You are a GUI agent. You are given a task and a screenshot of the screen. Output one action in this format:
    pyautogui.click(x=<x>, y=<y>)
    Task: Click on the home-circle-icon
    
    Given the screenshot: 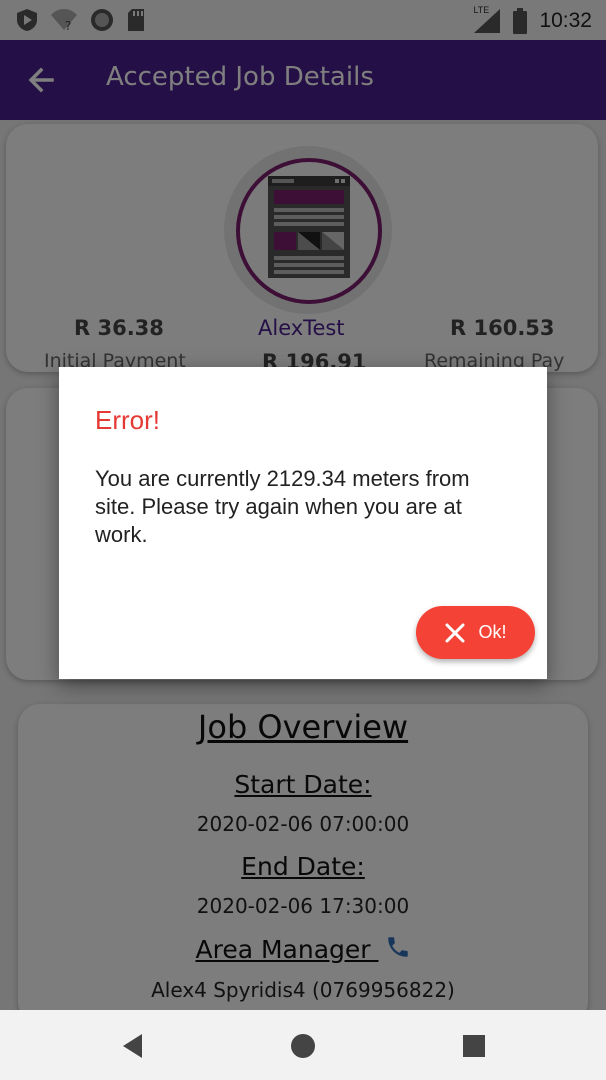 What is the action you would take?
    pyautogui.click(x=303, y=1046)
    